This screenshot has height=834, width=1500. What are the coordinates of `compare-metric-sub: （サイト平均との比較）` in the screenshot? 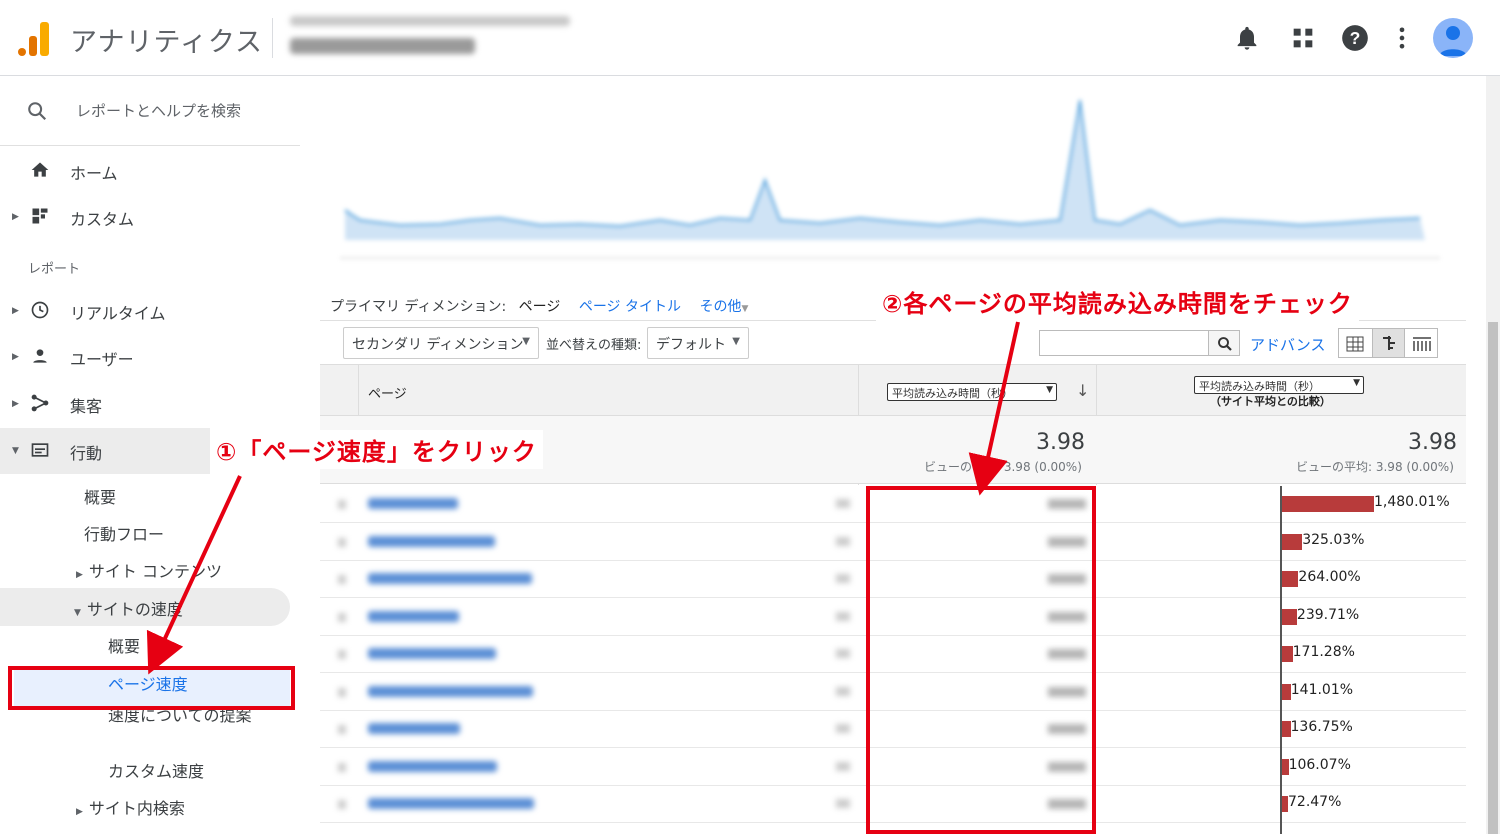 It's located at (1270, 401).